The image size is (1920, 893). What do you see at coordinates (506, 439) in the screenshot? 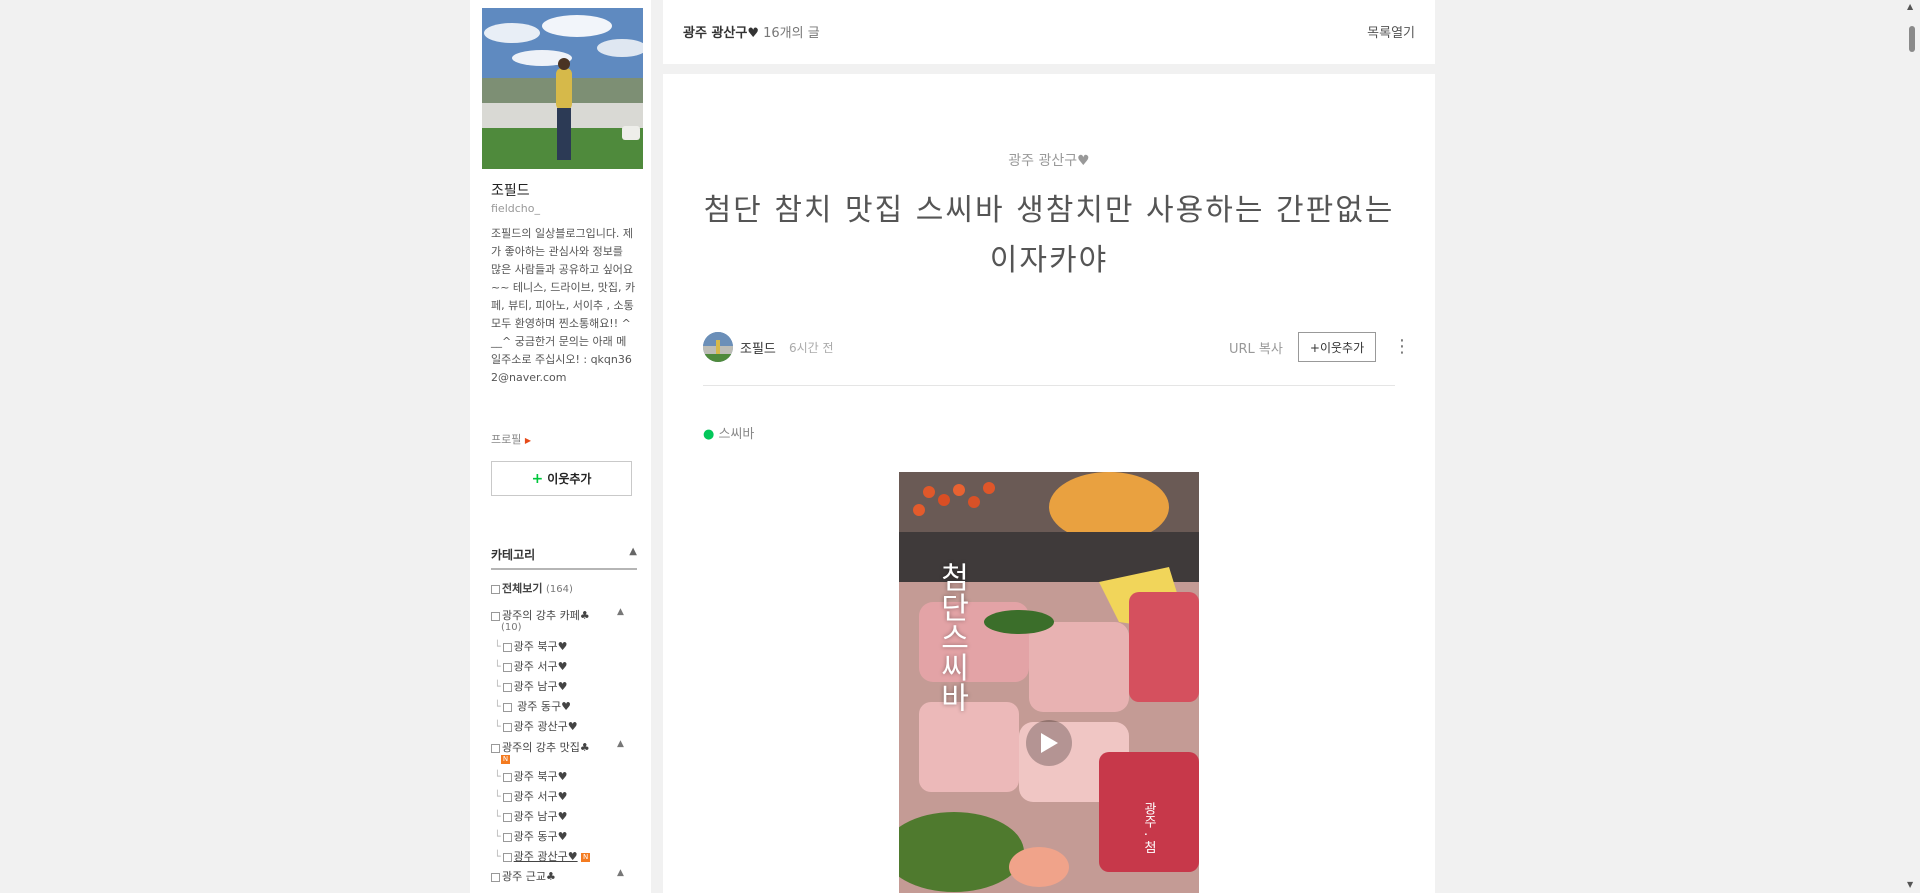
I see `profile-link-label: 프로필` at bounding box center [506, 439].